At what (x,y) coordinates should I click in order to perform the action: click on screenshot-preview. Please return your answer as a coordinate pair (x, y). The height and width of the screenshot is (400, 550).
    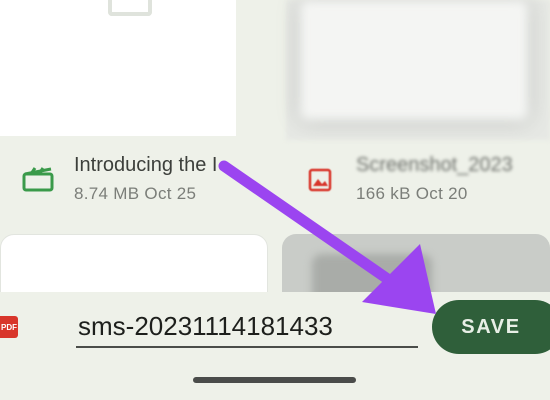
    Looking at the image, I should click on (414, 60).